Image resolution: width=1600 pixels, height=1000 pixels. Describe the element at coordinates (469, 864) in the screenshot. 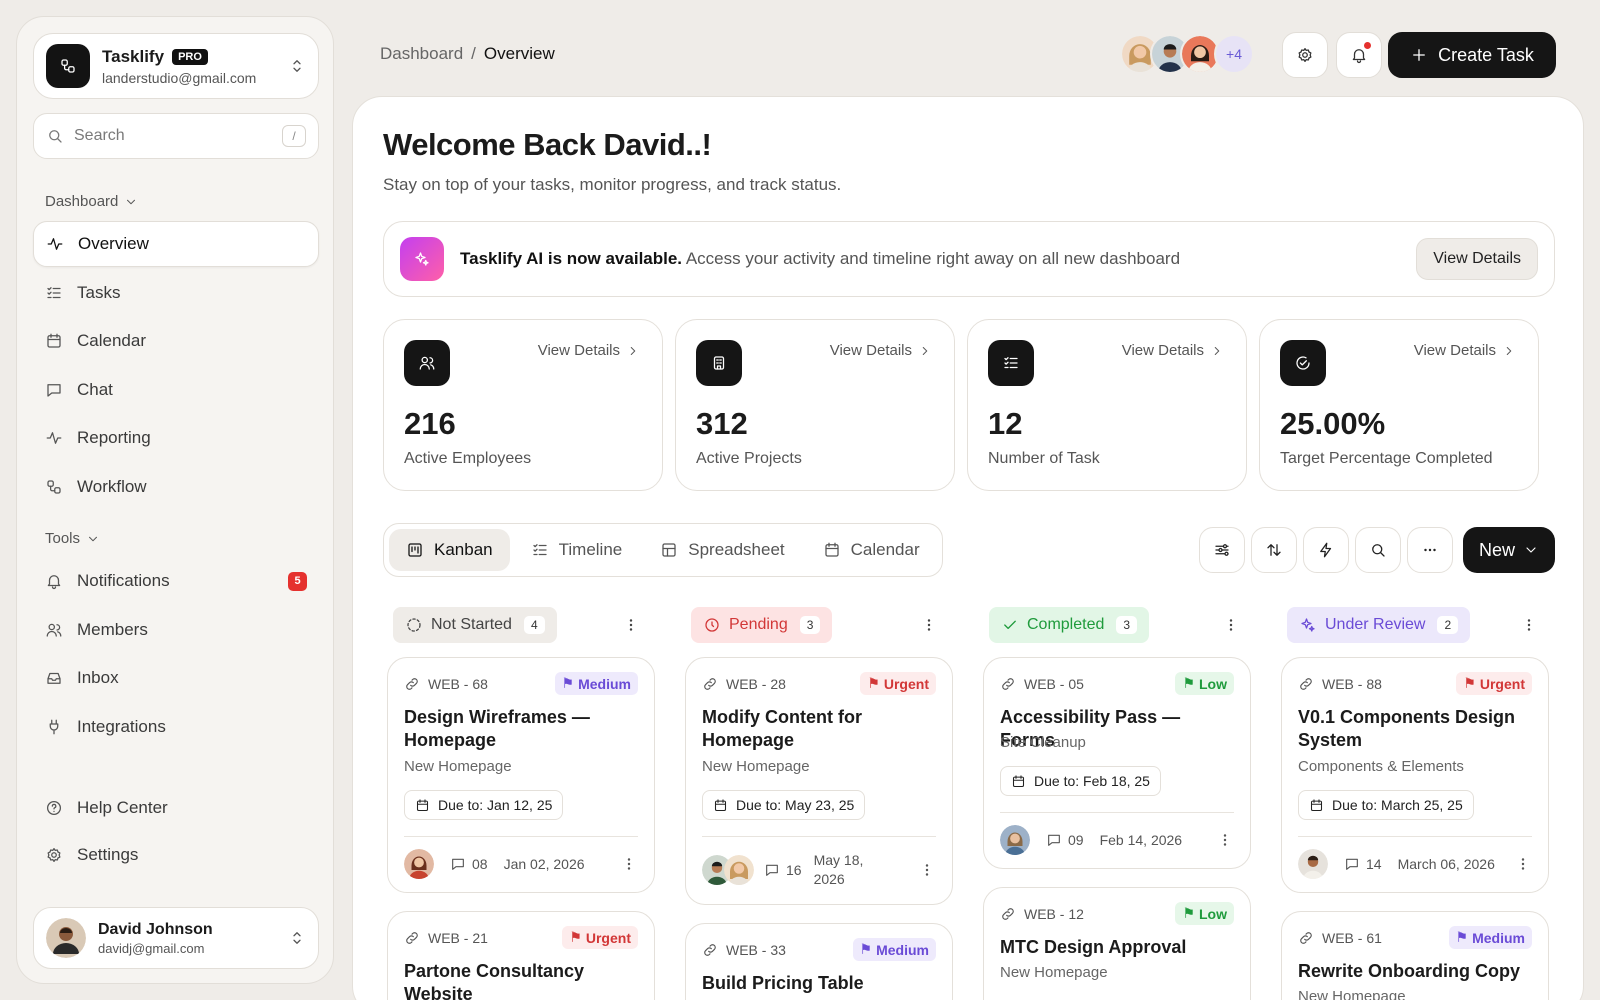

I see `comment-count: 08` at that location.